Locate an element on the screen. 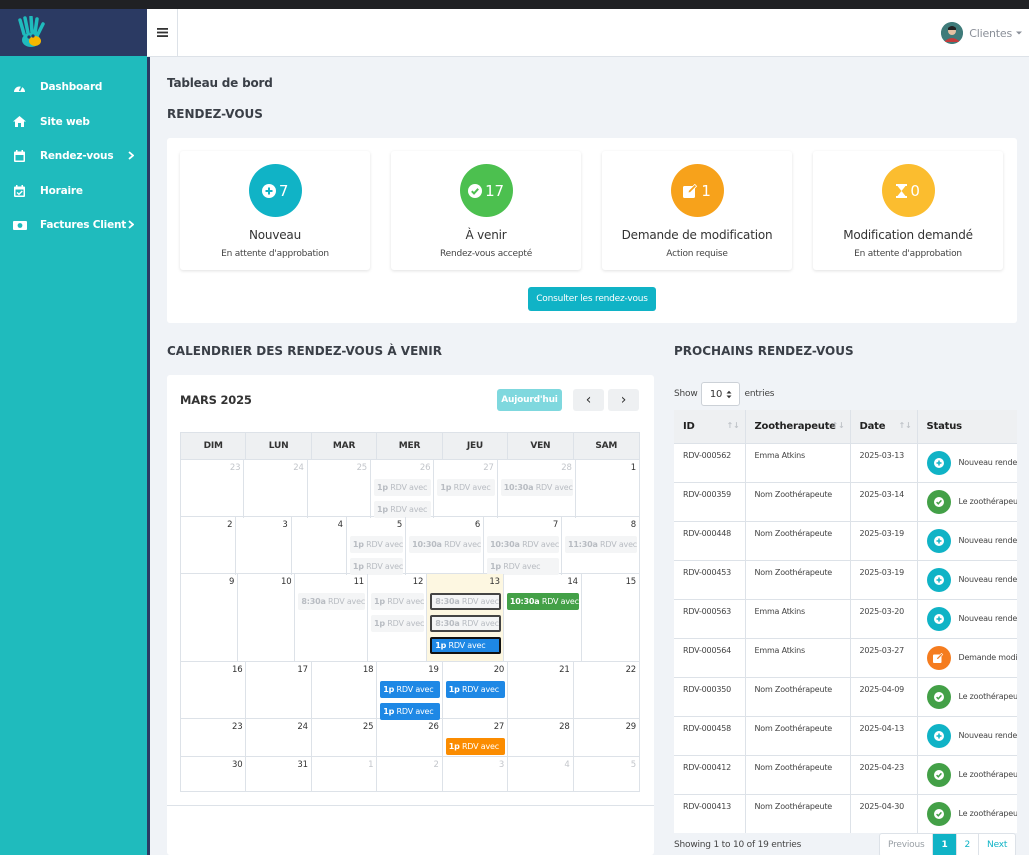 The image size is (1029, 855). calendar-day: 27 1p RDV avec is located at coordinates (476, 737).